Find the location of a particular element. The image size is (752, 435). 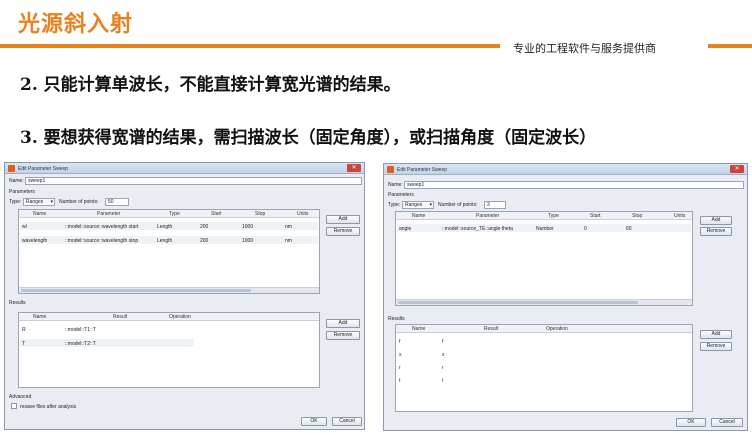

points-input: 50 is located at coordinates (117, 202).